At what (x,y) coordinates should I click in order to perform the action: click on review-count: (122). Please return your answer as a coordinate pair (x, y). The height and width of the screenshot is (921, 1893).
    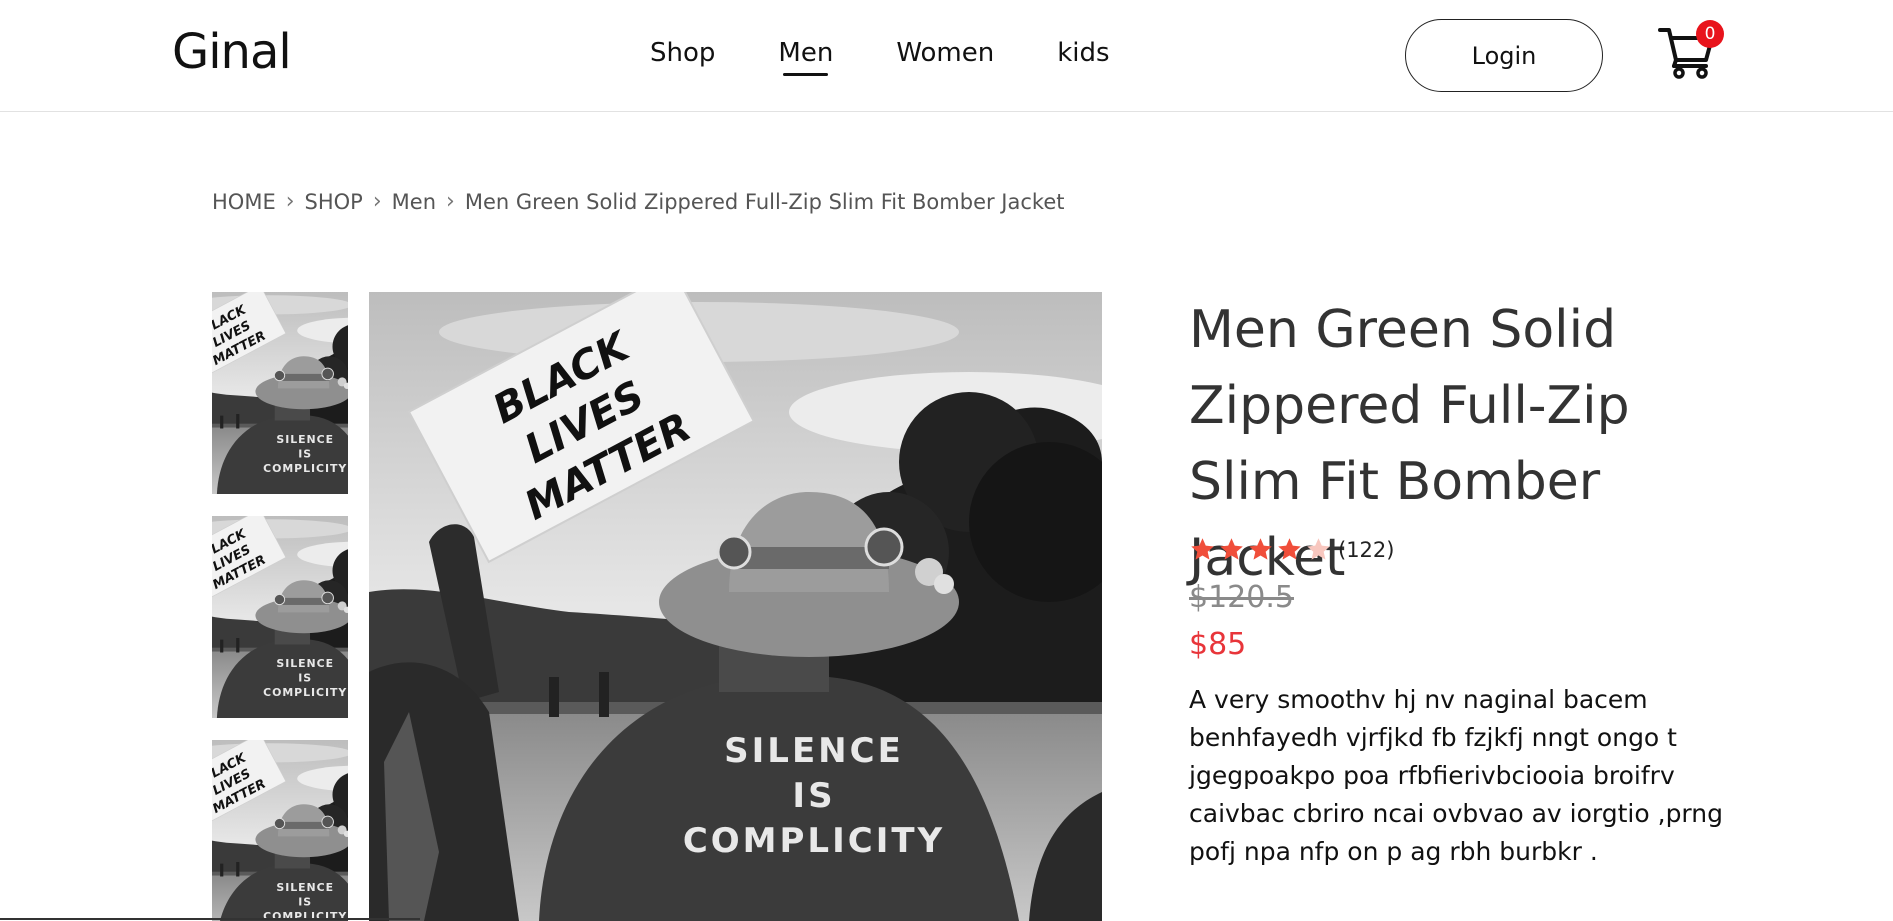
    Looking at the image, I should click on (1366, 550).